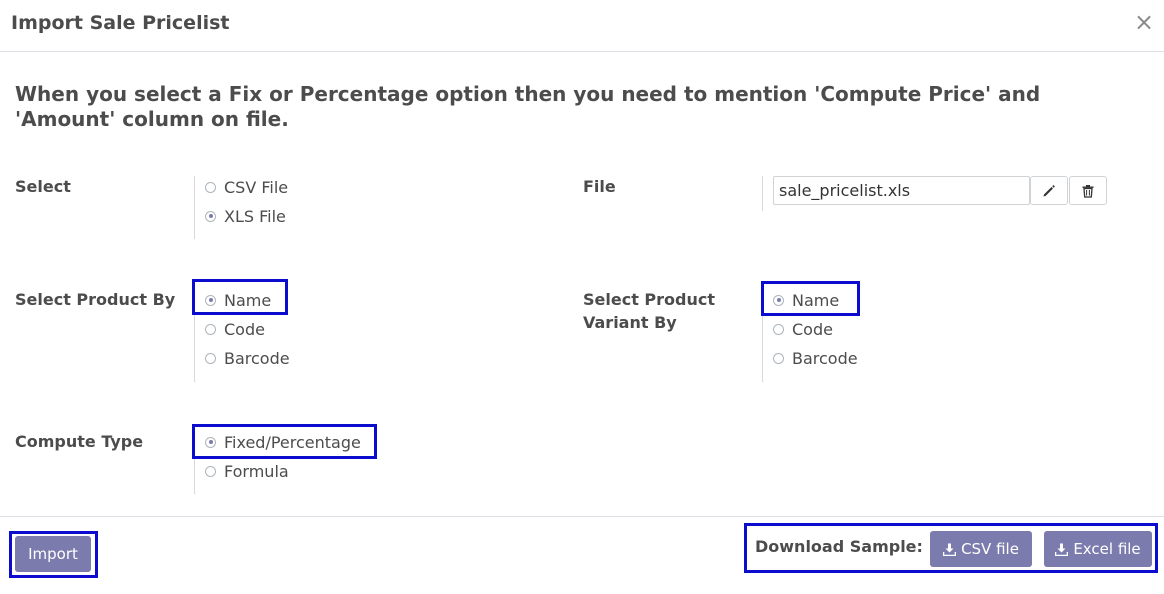 Image resolution: width=1164 pixels, height=594 pixels. I want to click on edit-file-button, so click(1049, 190).